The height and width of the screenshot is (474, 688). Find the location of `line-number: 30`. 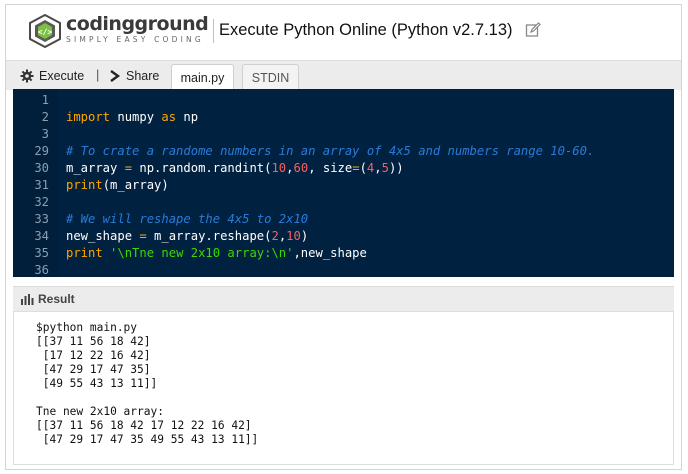

line-number: 30 is located at coordinates (41, 168).